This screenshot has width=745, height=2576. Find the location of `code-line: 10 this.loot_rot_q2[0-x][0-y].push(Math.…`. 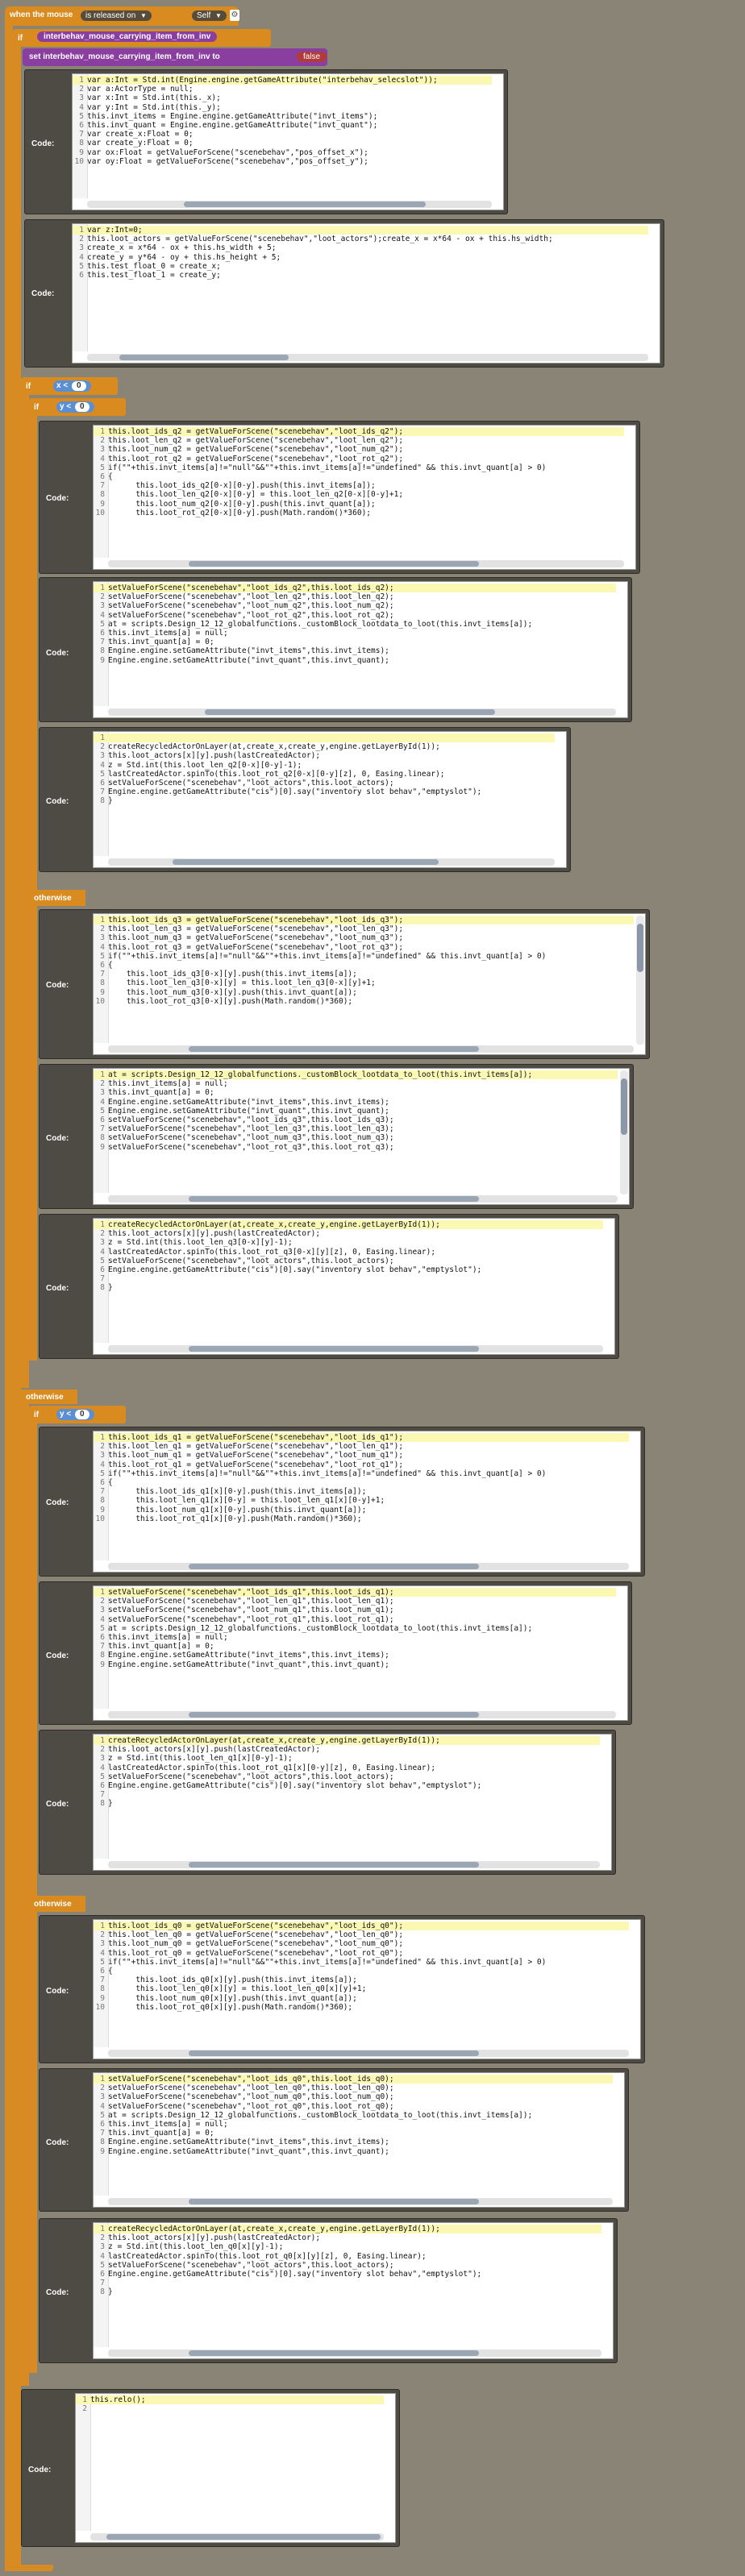

code-line: 10 this.loot_rot_q2[0-x][0-y].push(Math.… is located at coordinates (359, 513).